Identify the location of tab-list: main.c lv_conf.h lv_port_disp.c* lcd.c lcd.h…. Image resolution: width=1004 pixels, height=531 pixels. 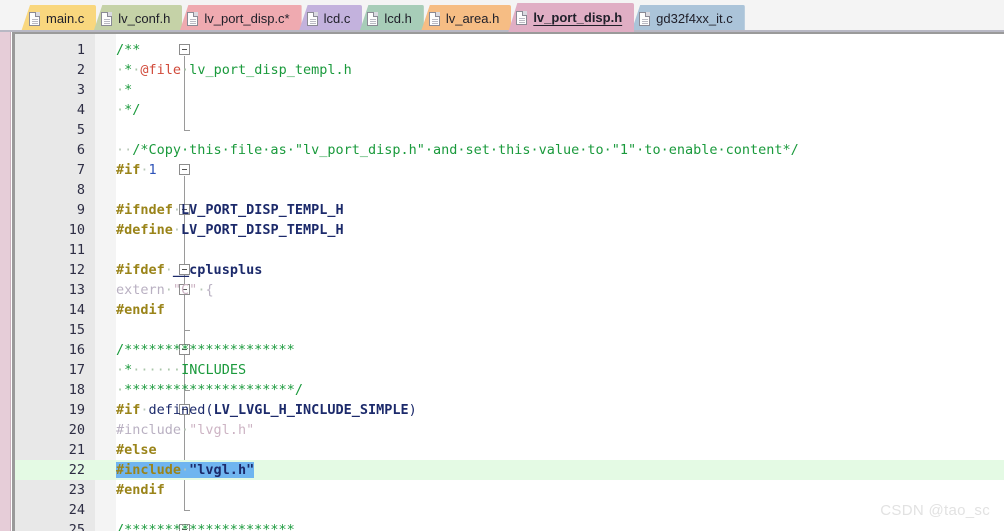
(383, 17).